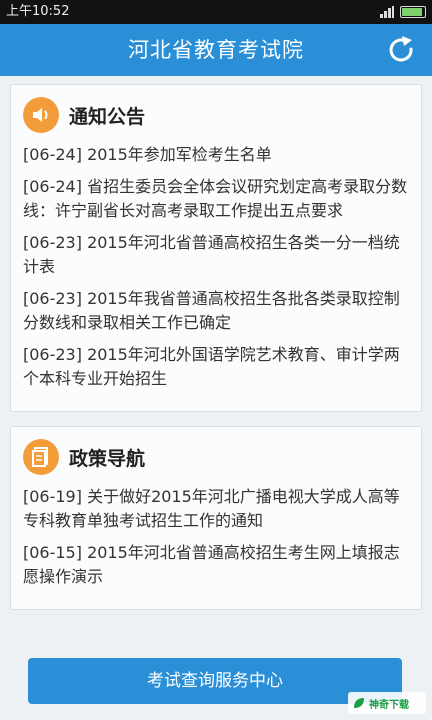  Describe the element at coordinates (38, 11) in the screenshot. I see `status-time: 上午10:52` at that location.